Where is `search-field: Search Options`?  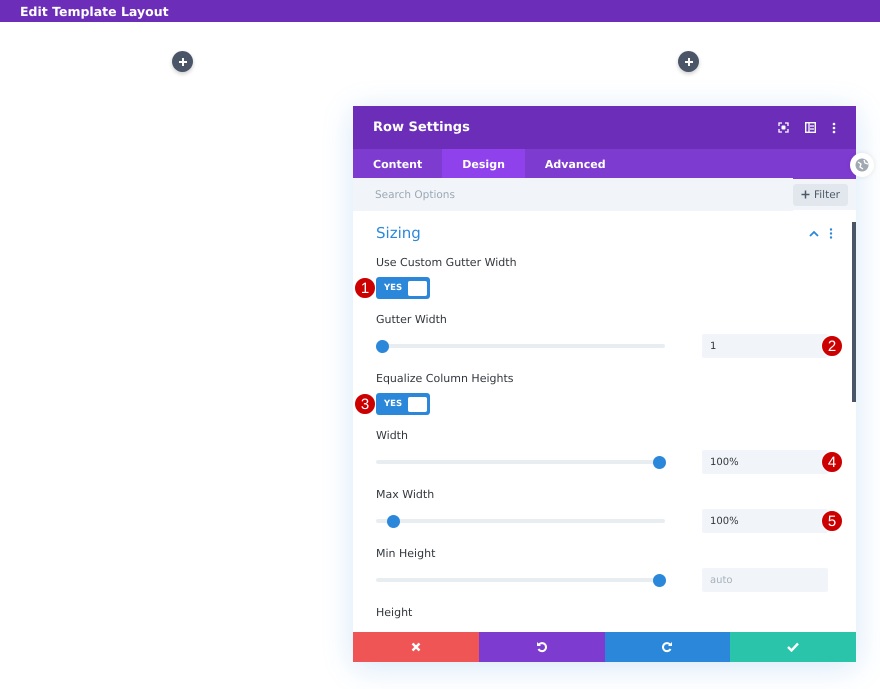 search-field: Search Options is located at coordinates (573, 194).